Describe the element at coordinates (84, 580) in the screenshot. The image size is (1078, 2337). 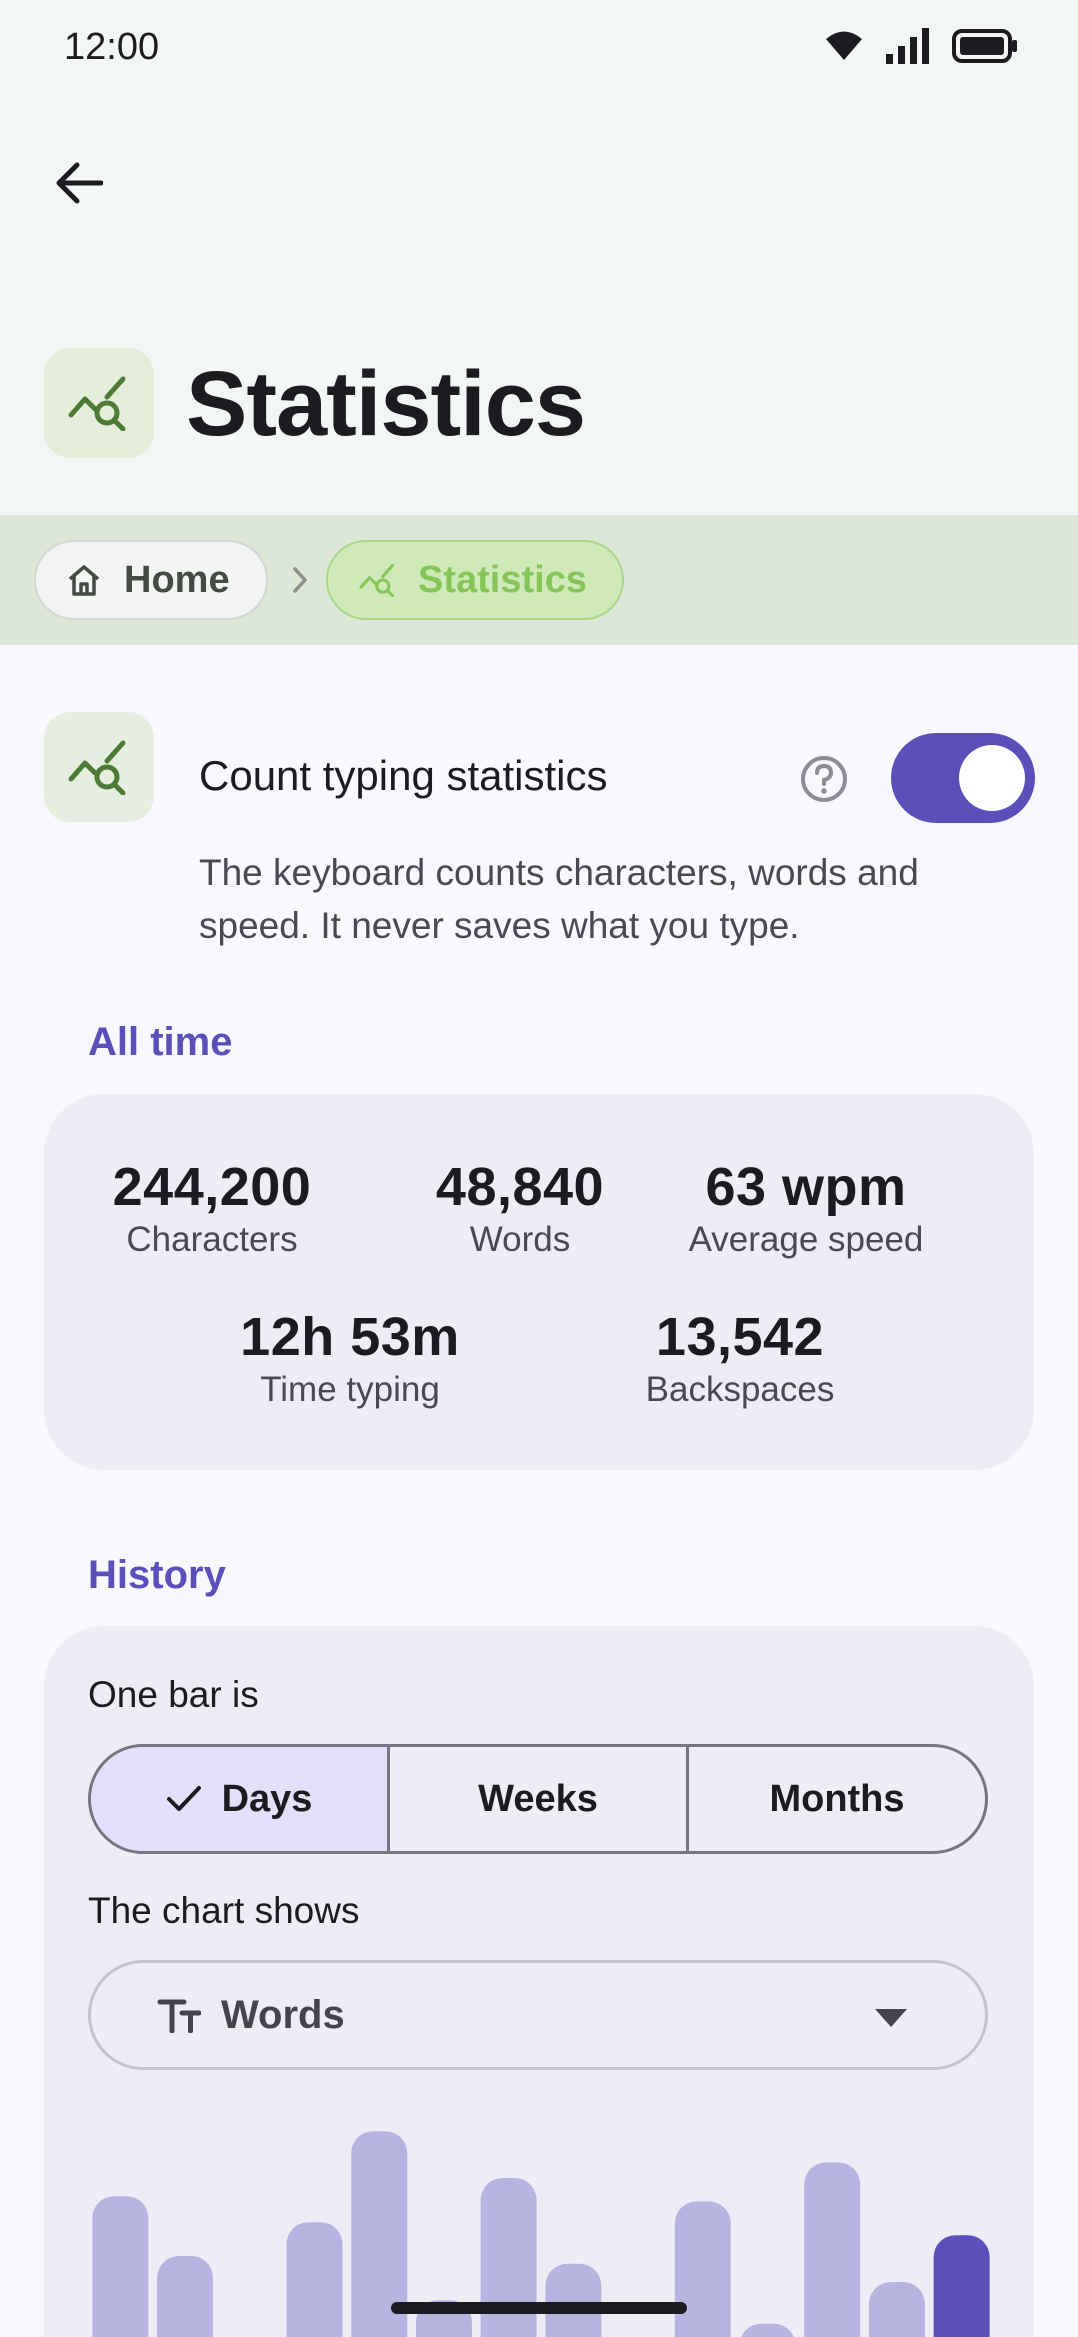
I see `home-icon` at that location.